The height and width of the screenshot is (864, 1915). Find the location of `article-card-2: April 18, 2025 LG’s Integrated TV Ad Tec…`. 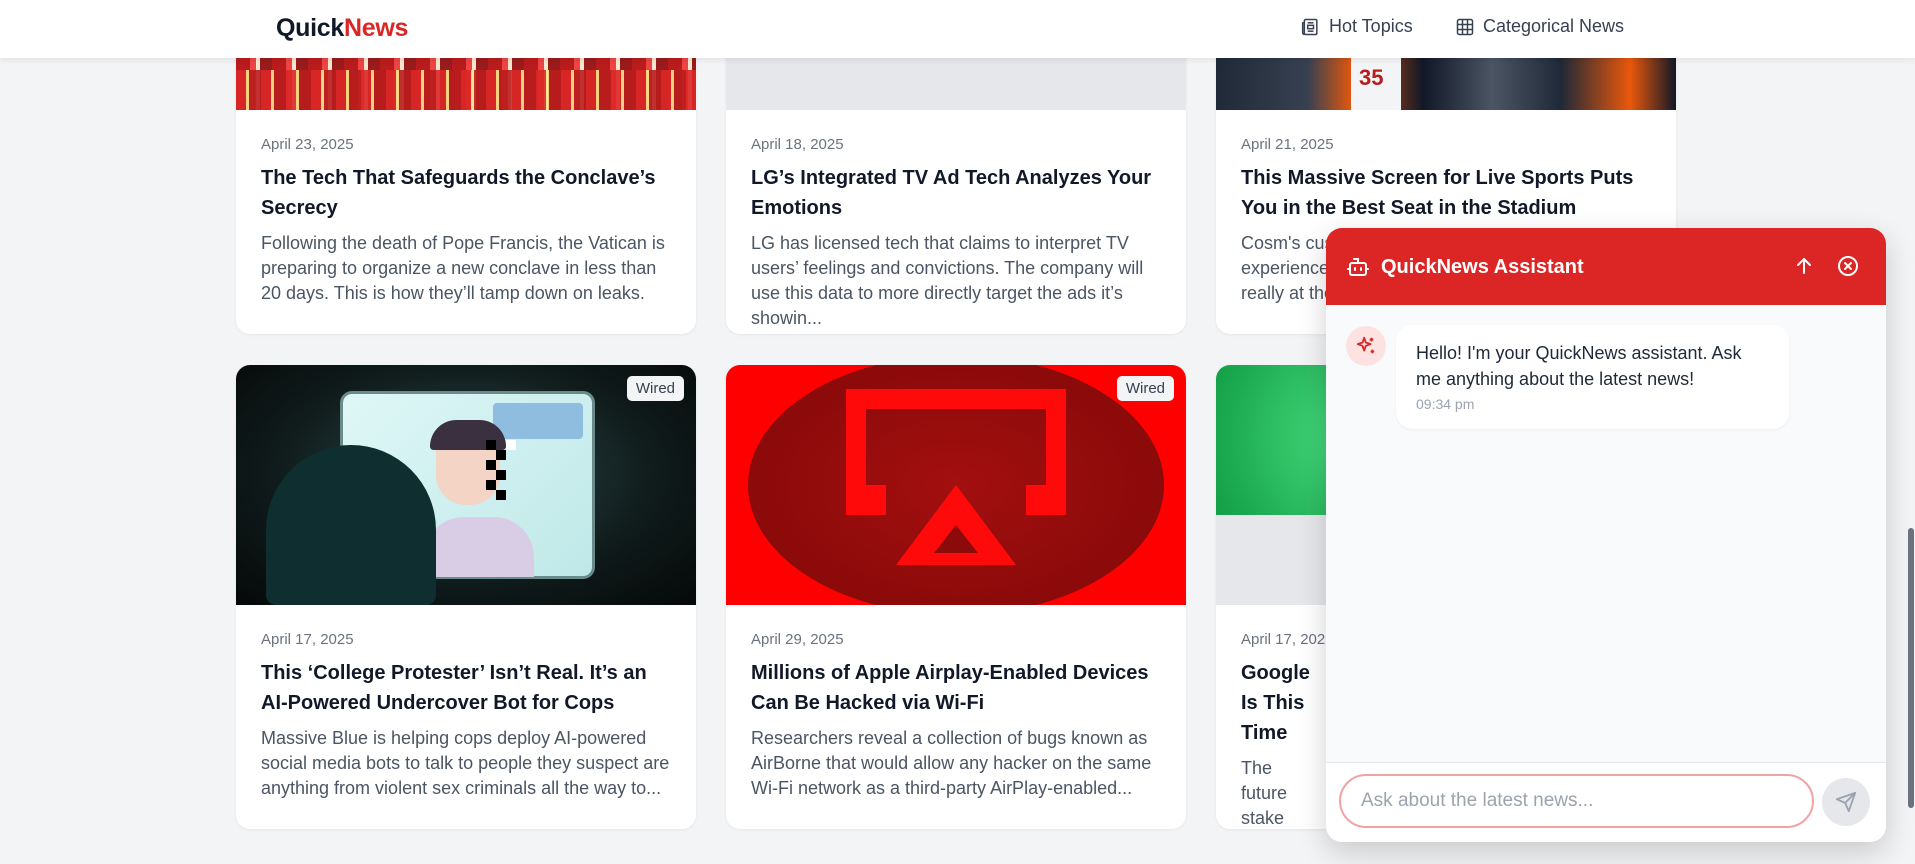

article-card-2: April 18, 2025 LG’s Integrated TV Ad Tec… is located at coordinates (956, 172).